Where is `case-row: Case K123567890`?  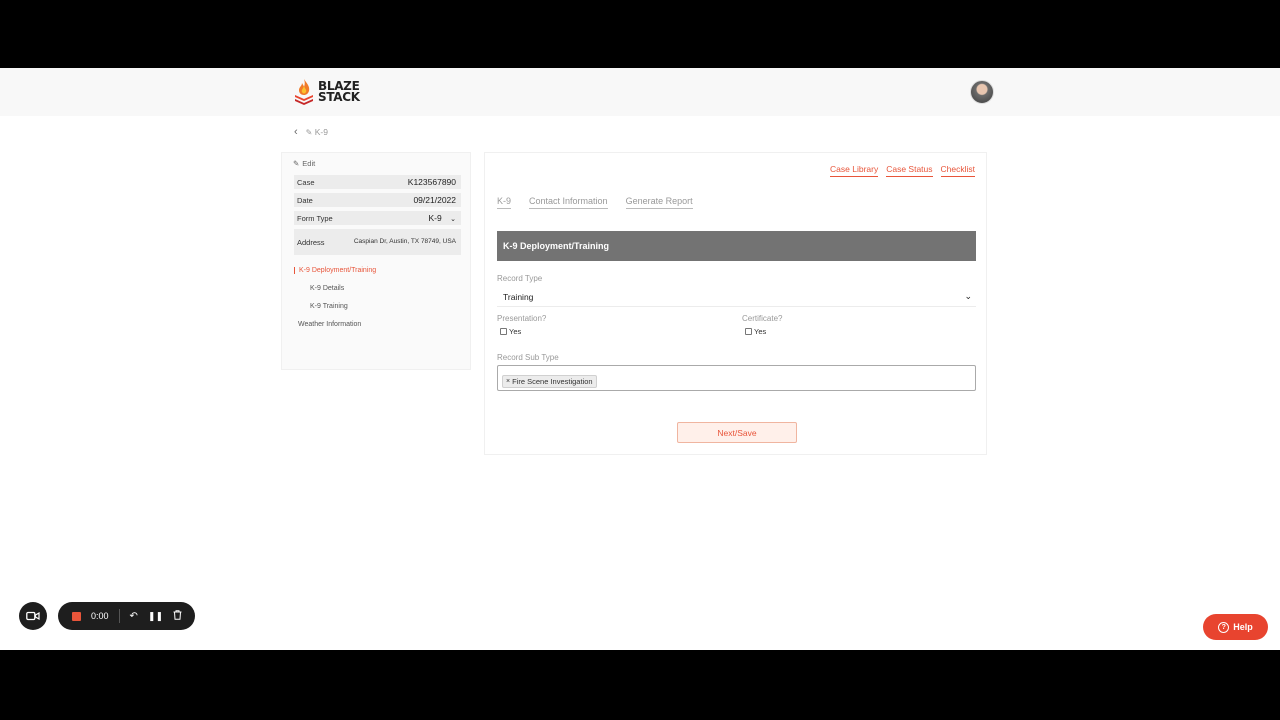
case-row: Case K123567890 is located at coordinates (377, 182).